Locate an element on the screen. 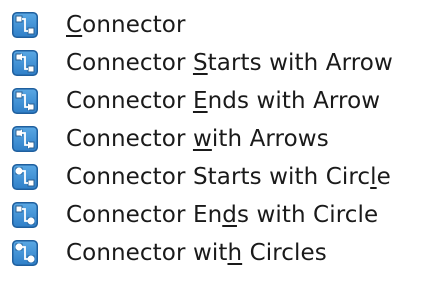 This screenshot has width=428, height=284. menu-item-label: Connector Ends with Circle is located at coordinates (222, 215).